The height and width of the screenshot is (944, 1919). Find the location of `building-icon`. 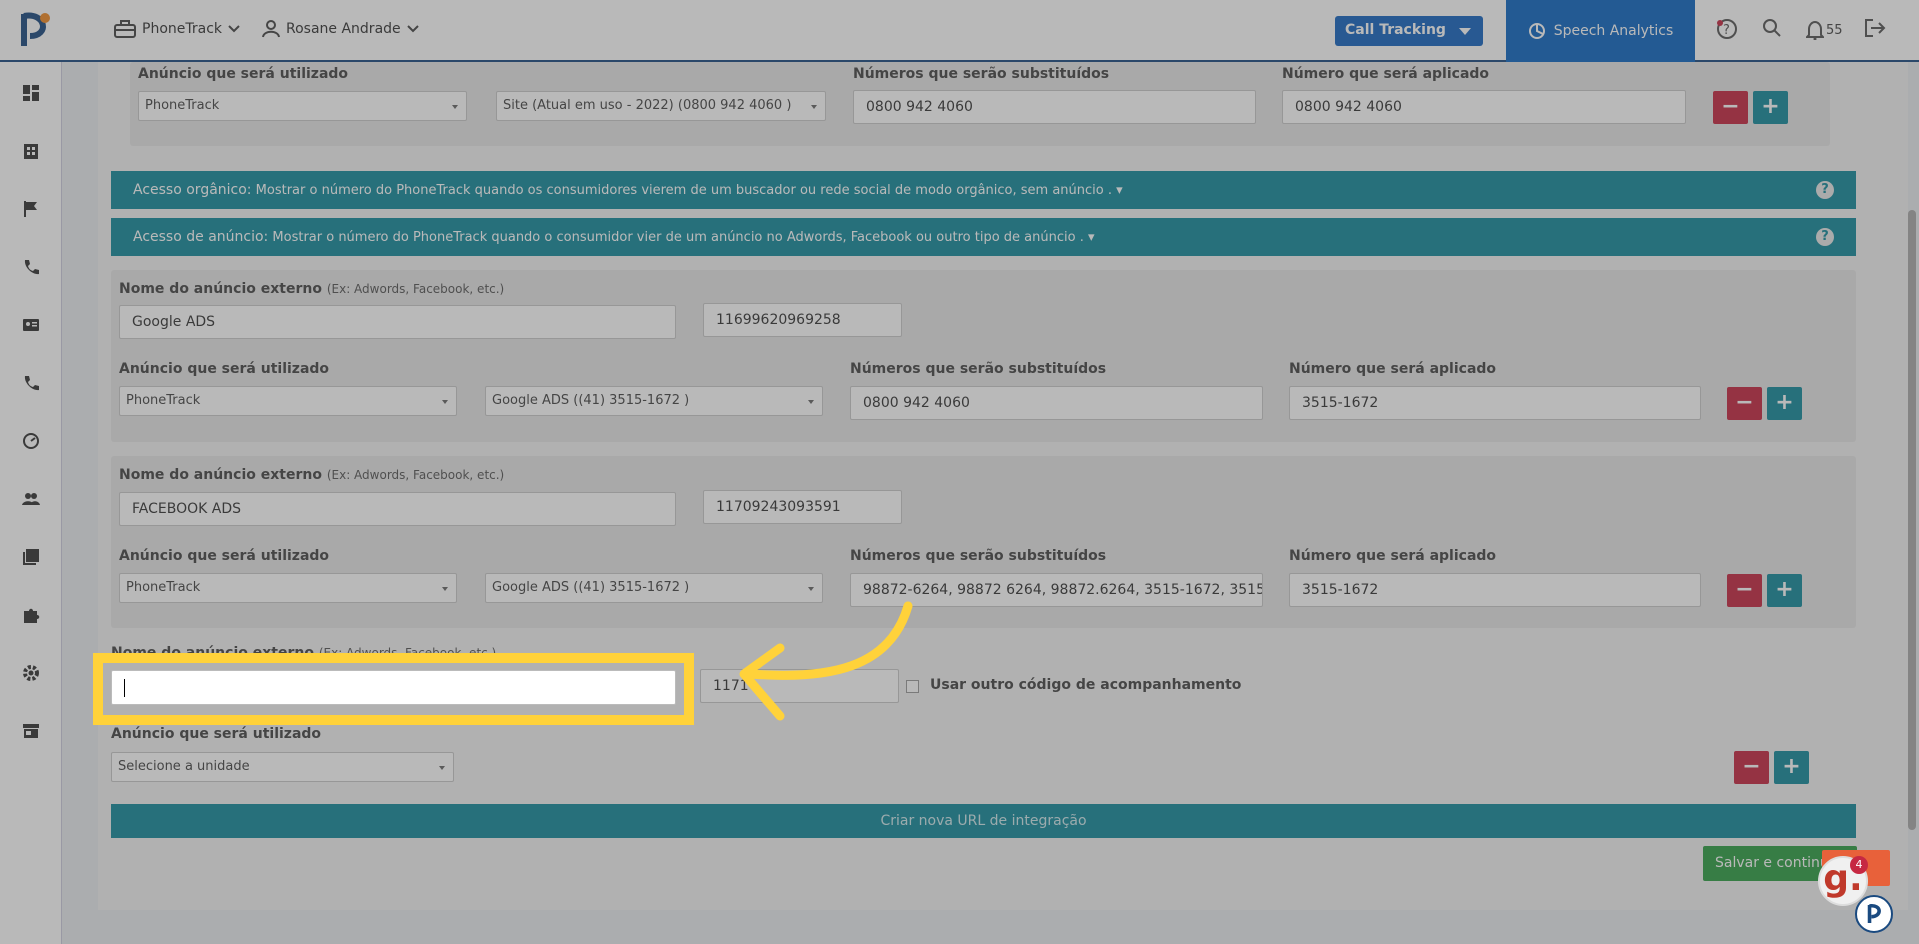

building-icon is located at coordinates (31, 151).